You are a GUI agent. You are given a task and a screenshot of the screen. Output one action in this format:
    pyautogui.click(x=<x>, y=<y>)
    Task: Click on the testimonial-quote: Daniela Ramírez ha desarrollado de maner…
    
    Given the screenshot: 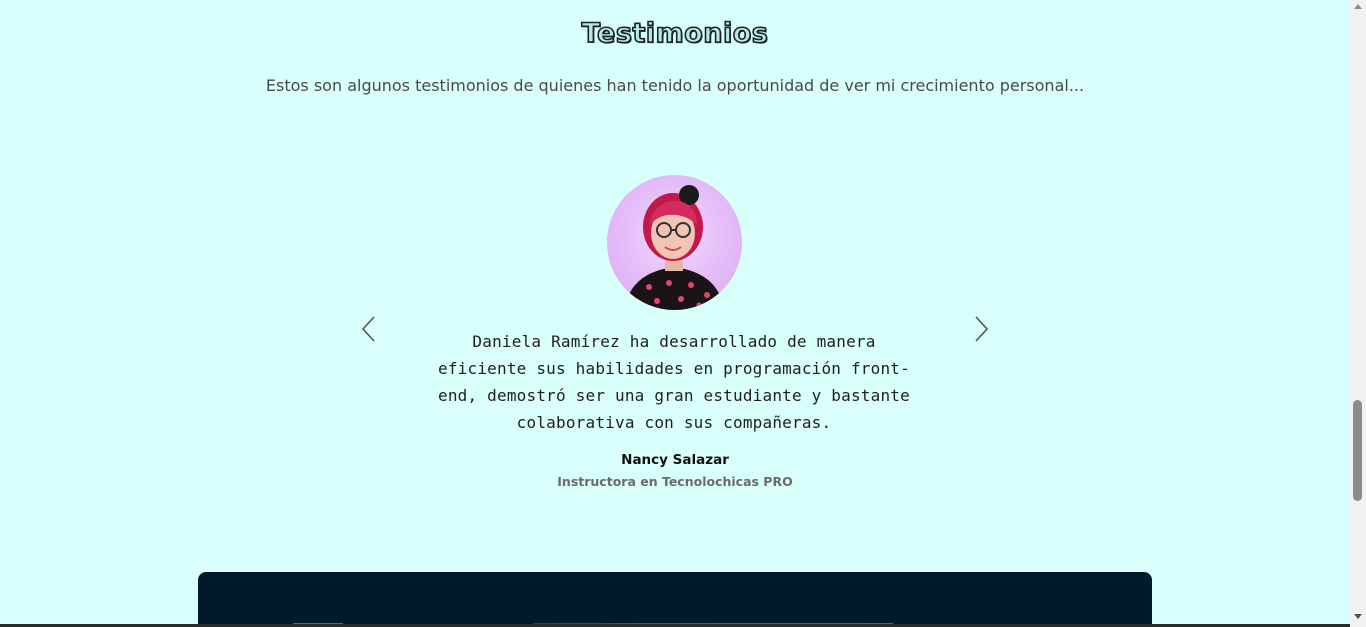 What is the action you would take?
    pyautogui.click(x=674, y=382)
    